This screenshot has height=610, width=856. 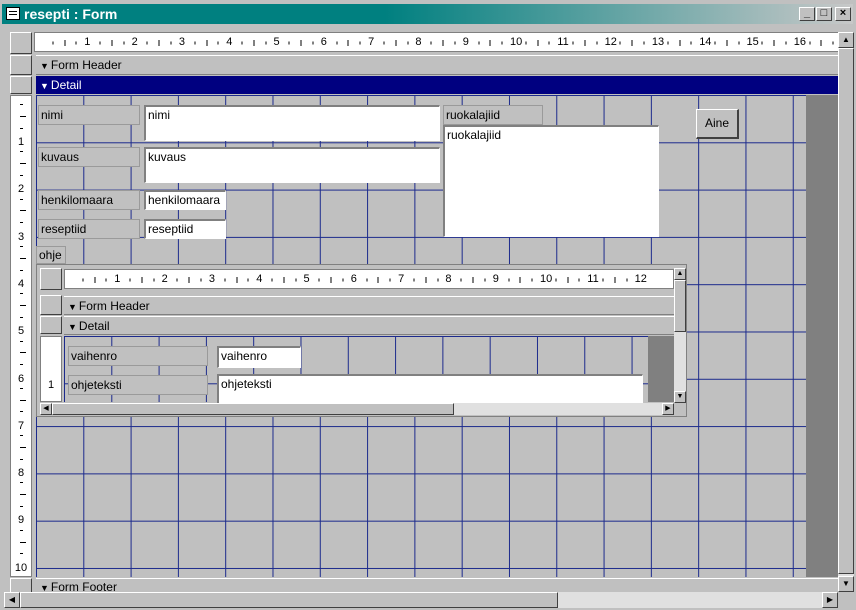 I want to click on subform-hscroll-thumb, so click(x=253, y=409).